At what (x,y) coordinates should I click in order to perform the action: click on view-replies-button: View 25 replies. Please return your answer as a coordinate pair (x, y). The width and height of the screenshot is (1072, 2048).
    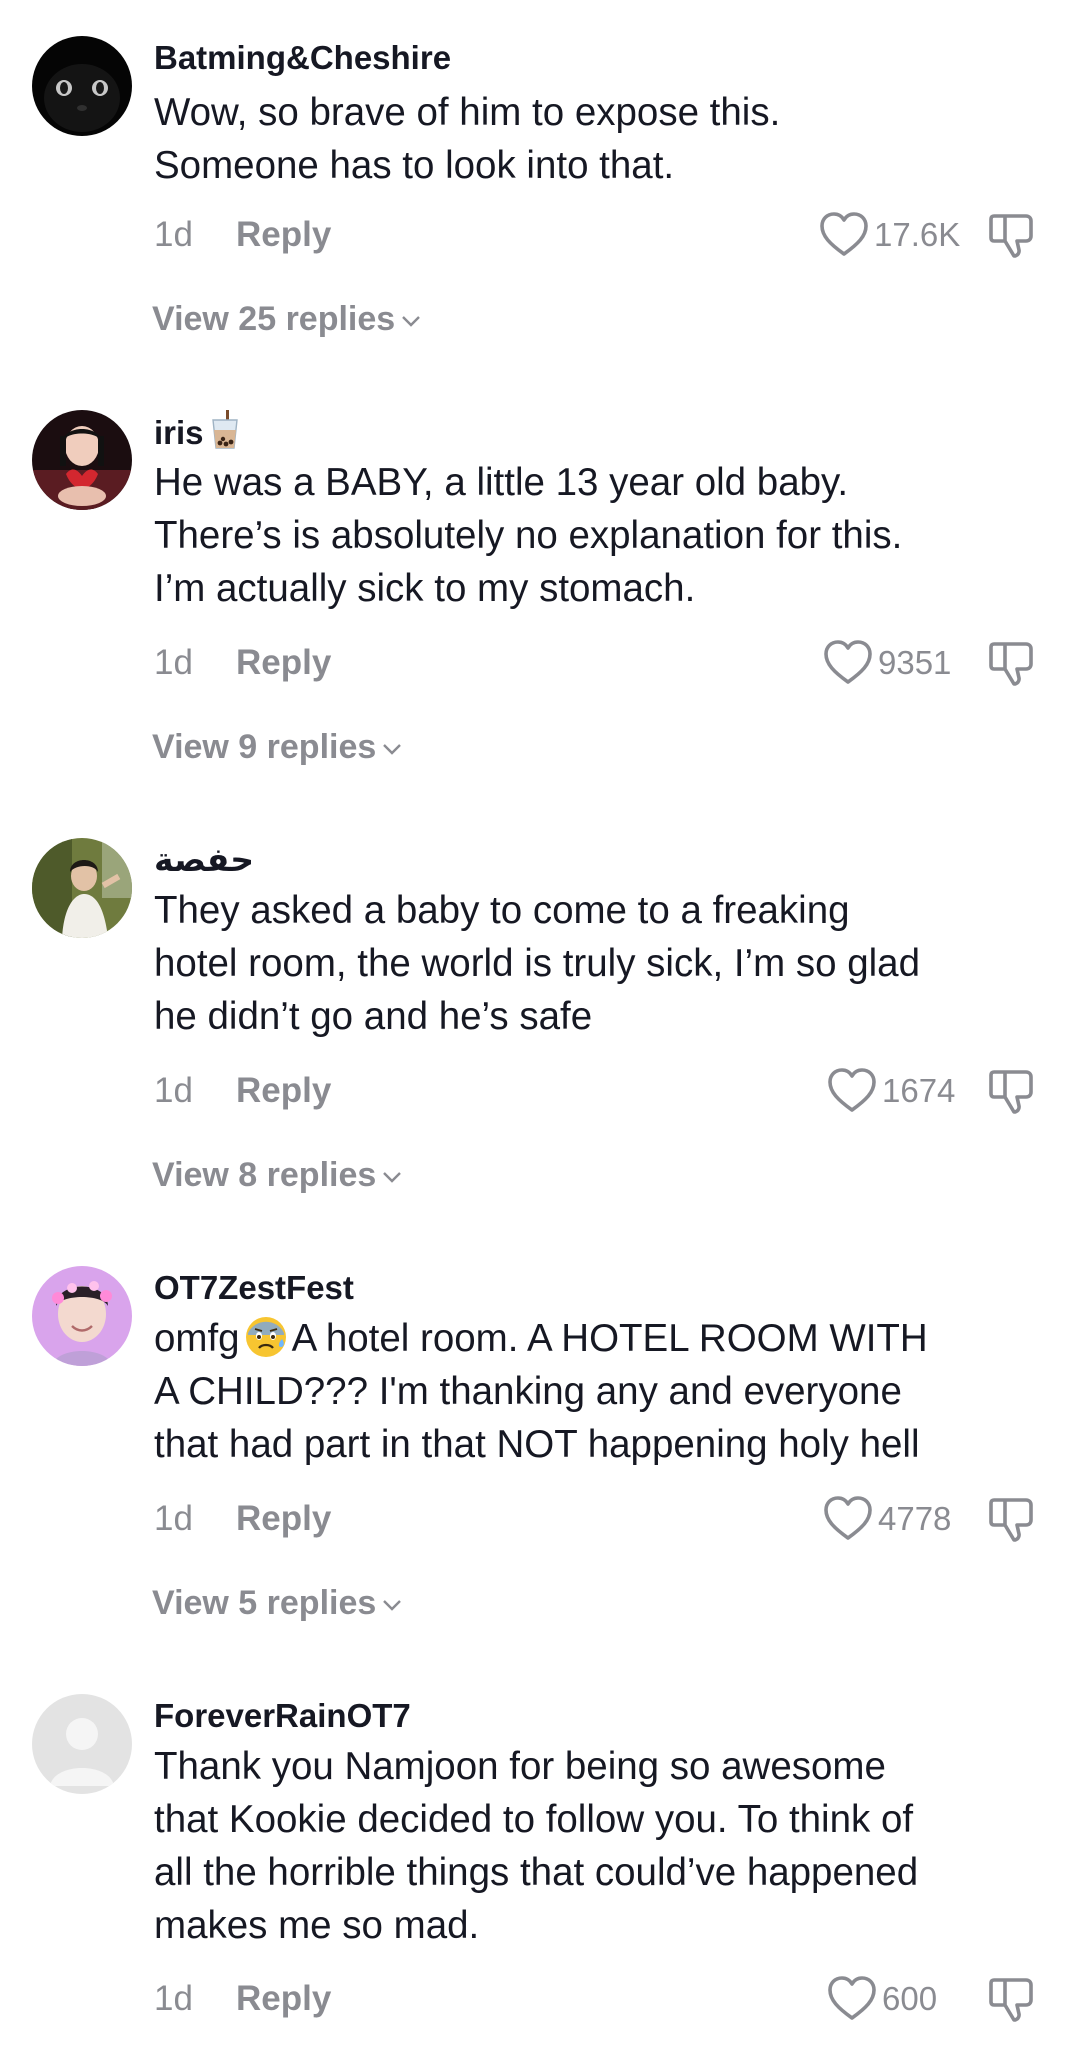
    Looking at the image, I should click on (286, 319).